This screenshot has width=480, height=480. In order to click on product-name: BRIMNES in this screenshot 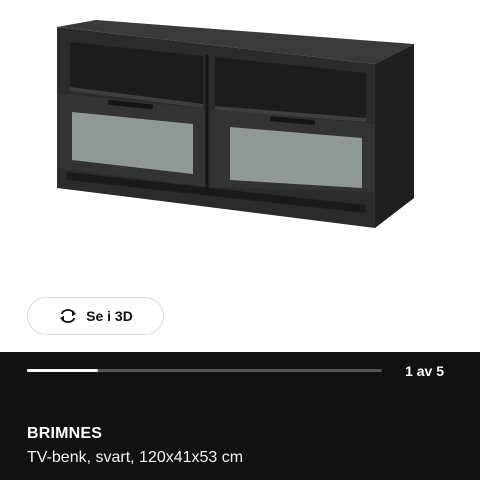, I will do `click(65, 433)`.